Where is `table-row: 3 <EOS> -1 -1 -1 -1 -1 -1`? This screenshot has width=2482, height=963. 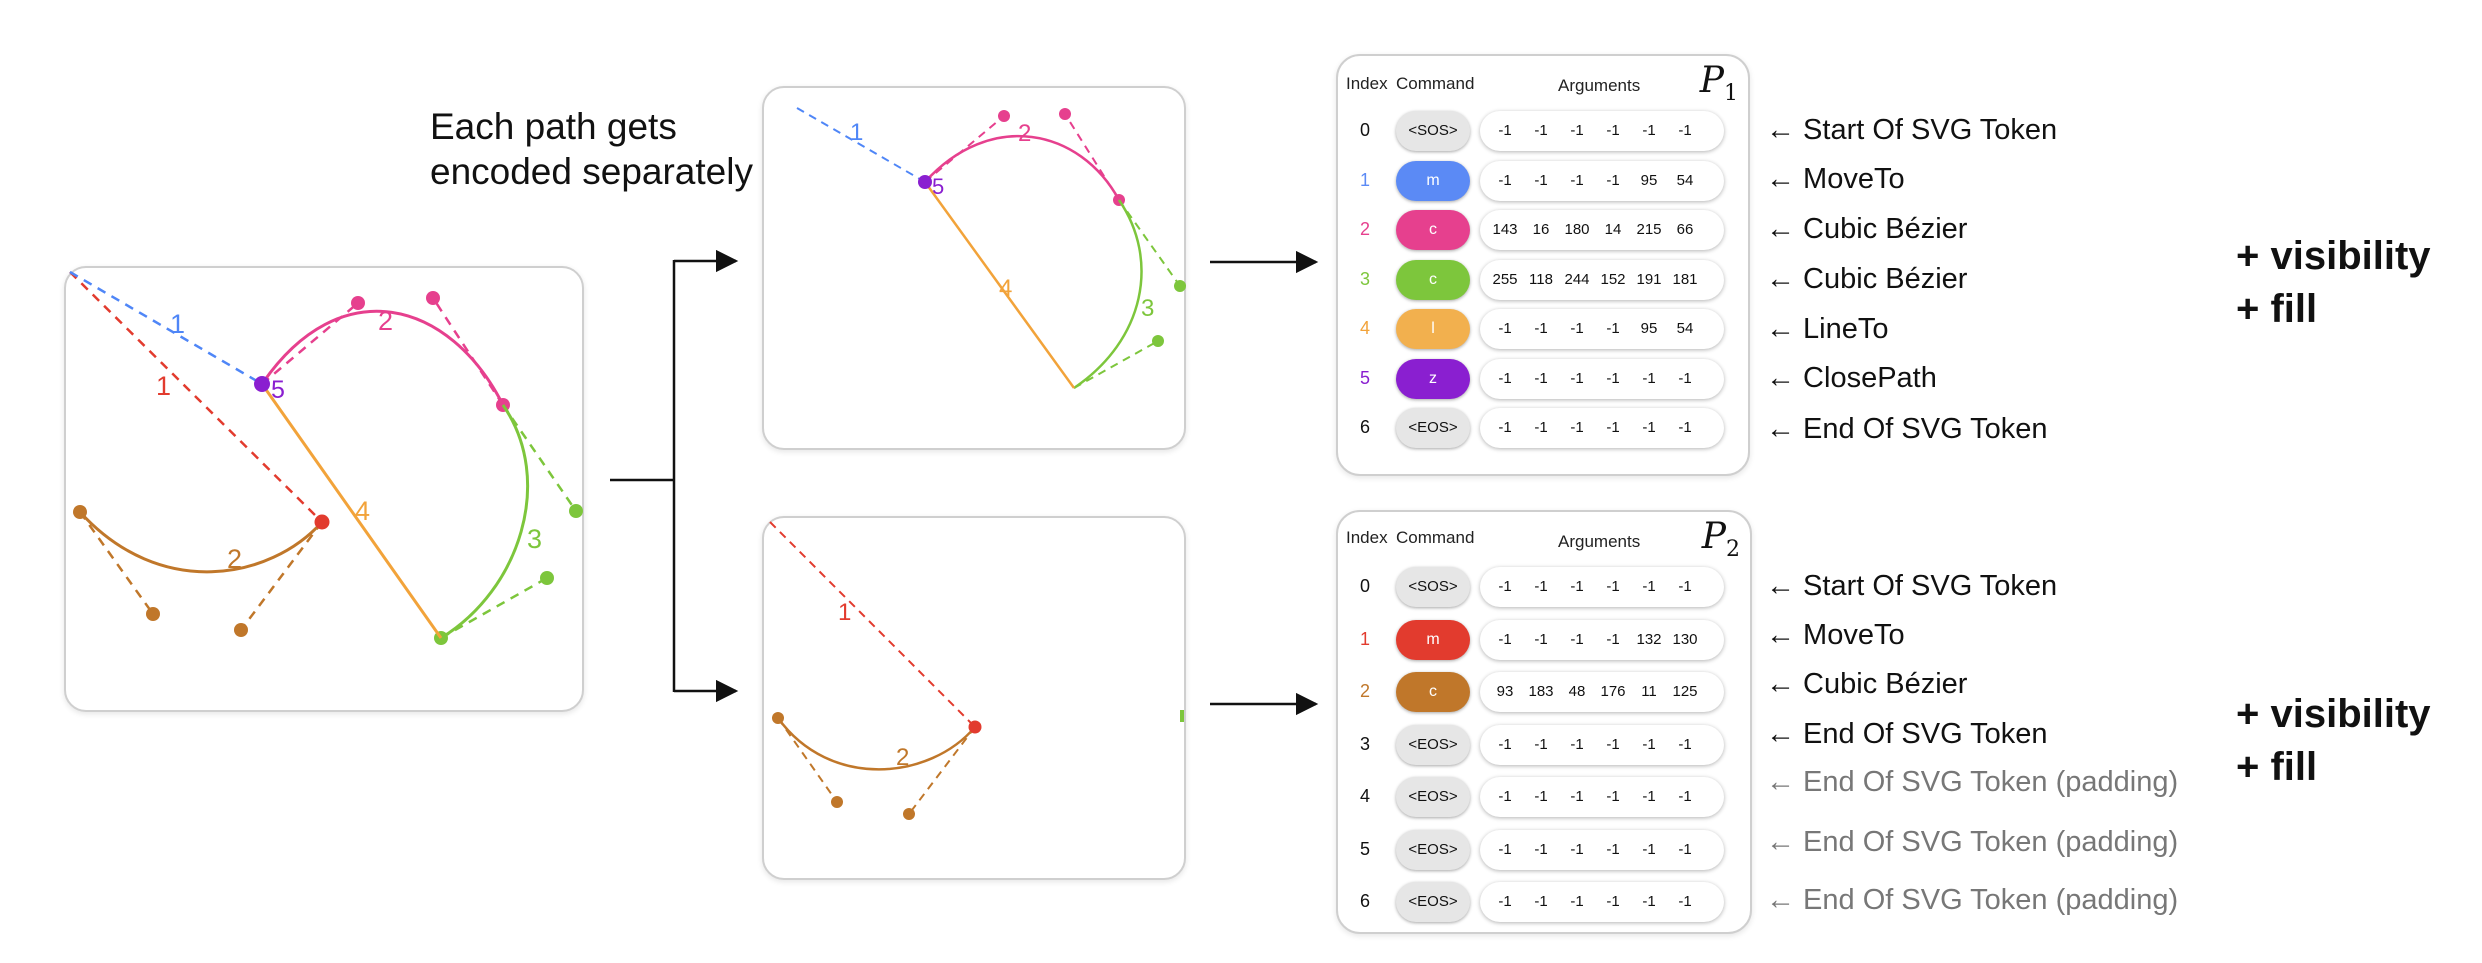
table-row: 3 <EOS> -1 -1 -1 -1 -1 -1 is located at coordinates (1544, 745).